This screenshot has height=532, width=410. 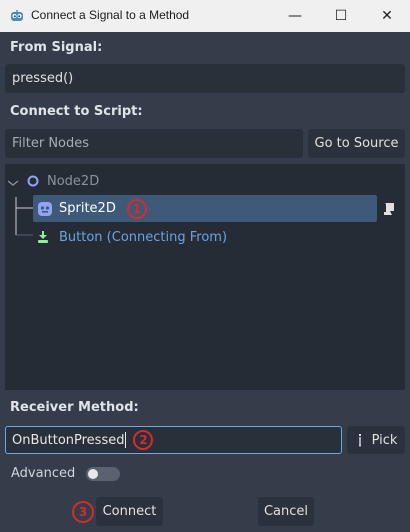 What do you see at coordinates (87, 208) in the screenshot?
I see `tree-item-sprite2d-label: Sprite2D` at bounding box center [87, 208].